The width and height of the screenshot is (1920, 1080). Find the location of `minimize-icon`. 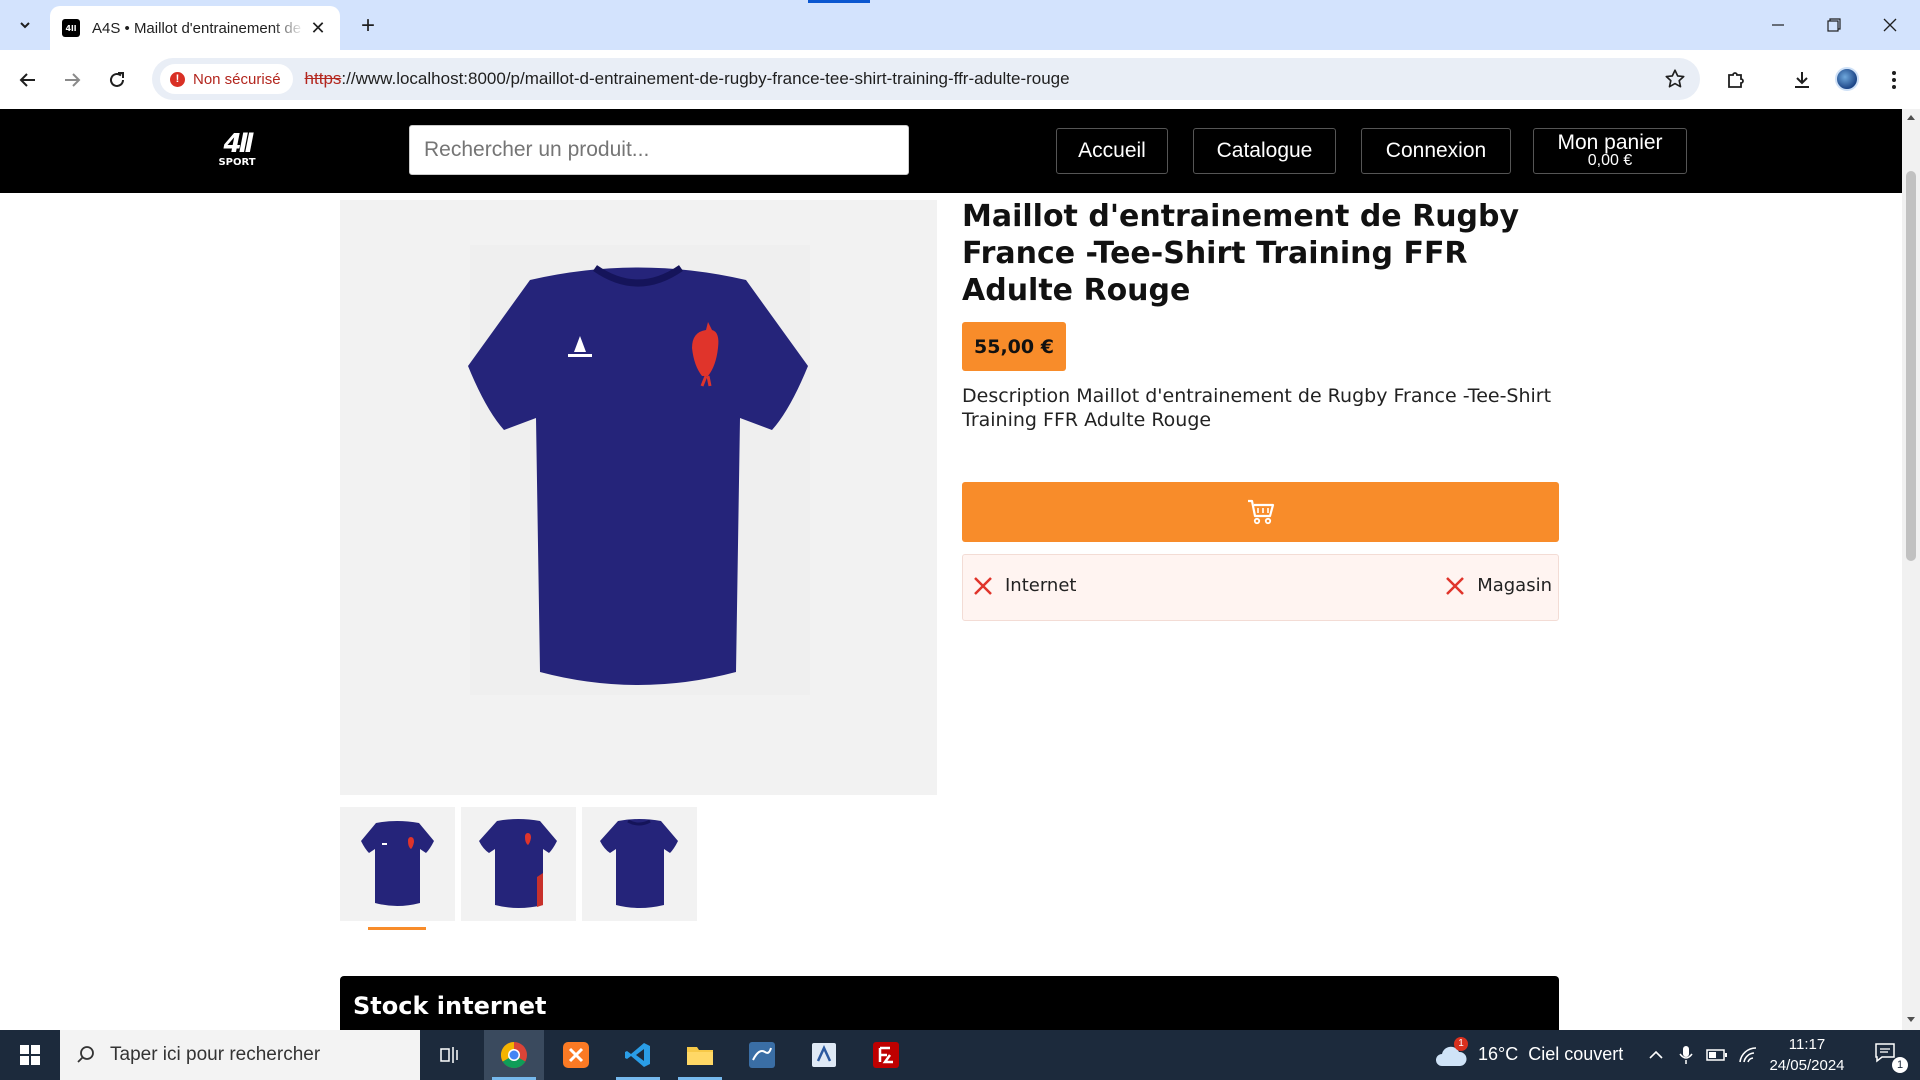

minimize-icon is located at coordinates (1778, 25).